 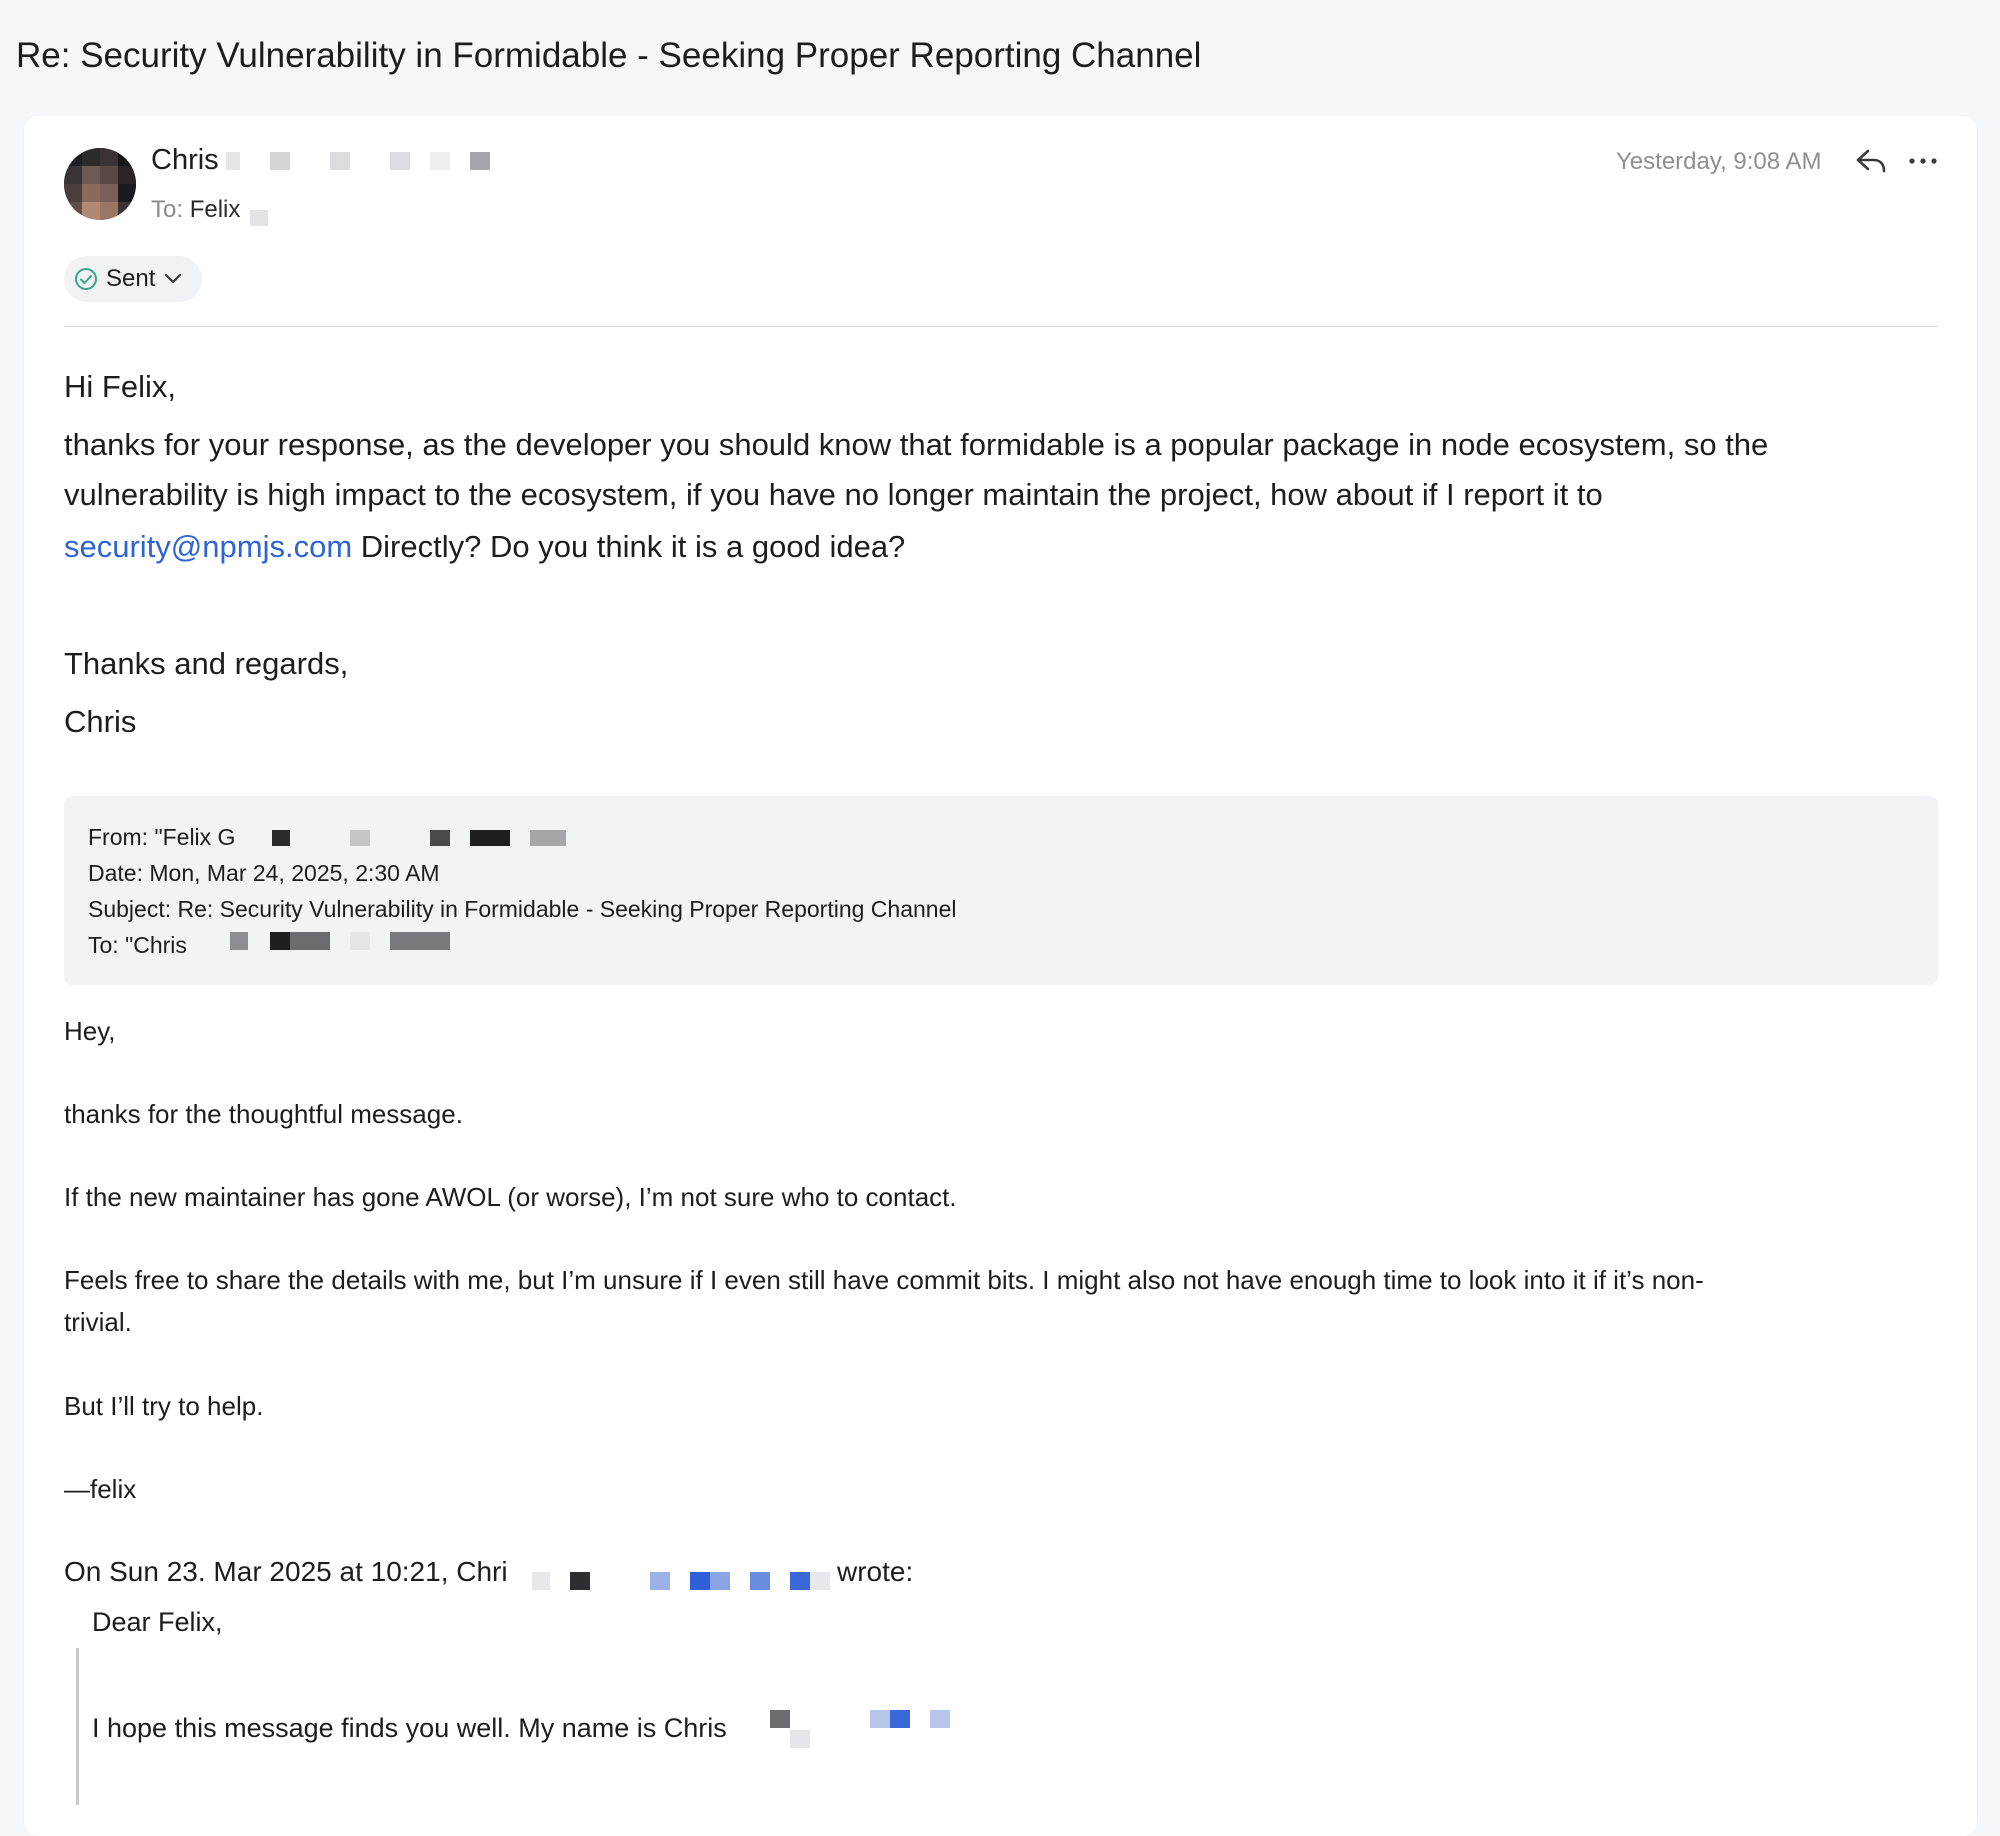 What do you see at coordinates (185, 160) in the screenshot?
I see `sender-name: Chris` at bounding box center [185, 160].